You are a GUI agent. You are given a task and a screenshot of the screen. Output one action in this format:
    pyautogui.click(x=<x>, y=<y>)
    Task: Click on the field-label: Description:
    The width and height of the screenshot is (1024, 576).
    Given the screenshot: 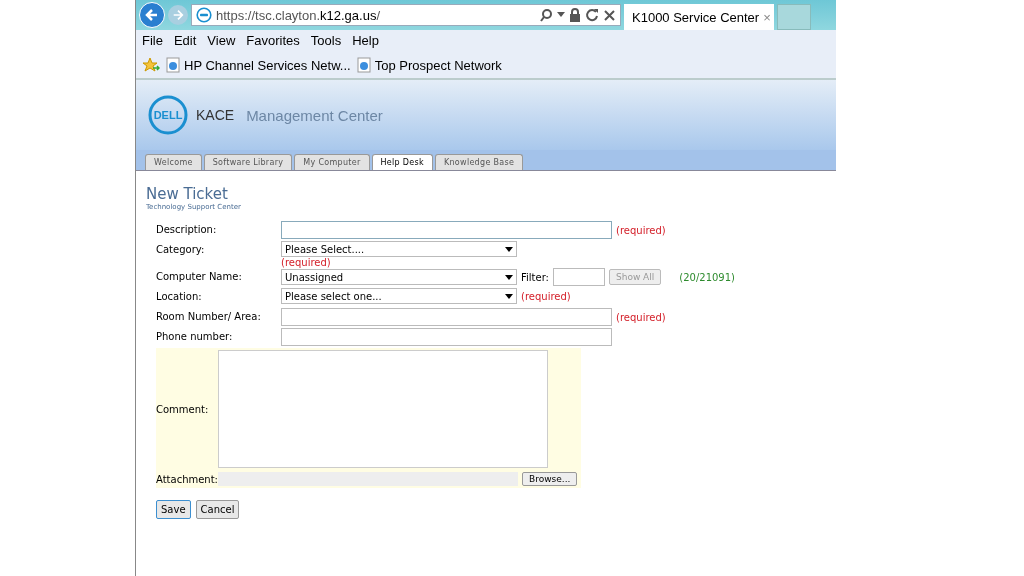 What is the action you would take?
    pyautogui.click(x=187, y=229)
    